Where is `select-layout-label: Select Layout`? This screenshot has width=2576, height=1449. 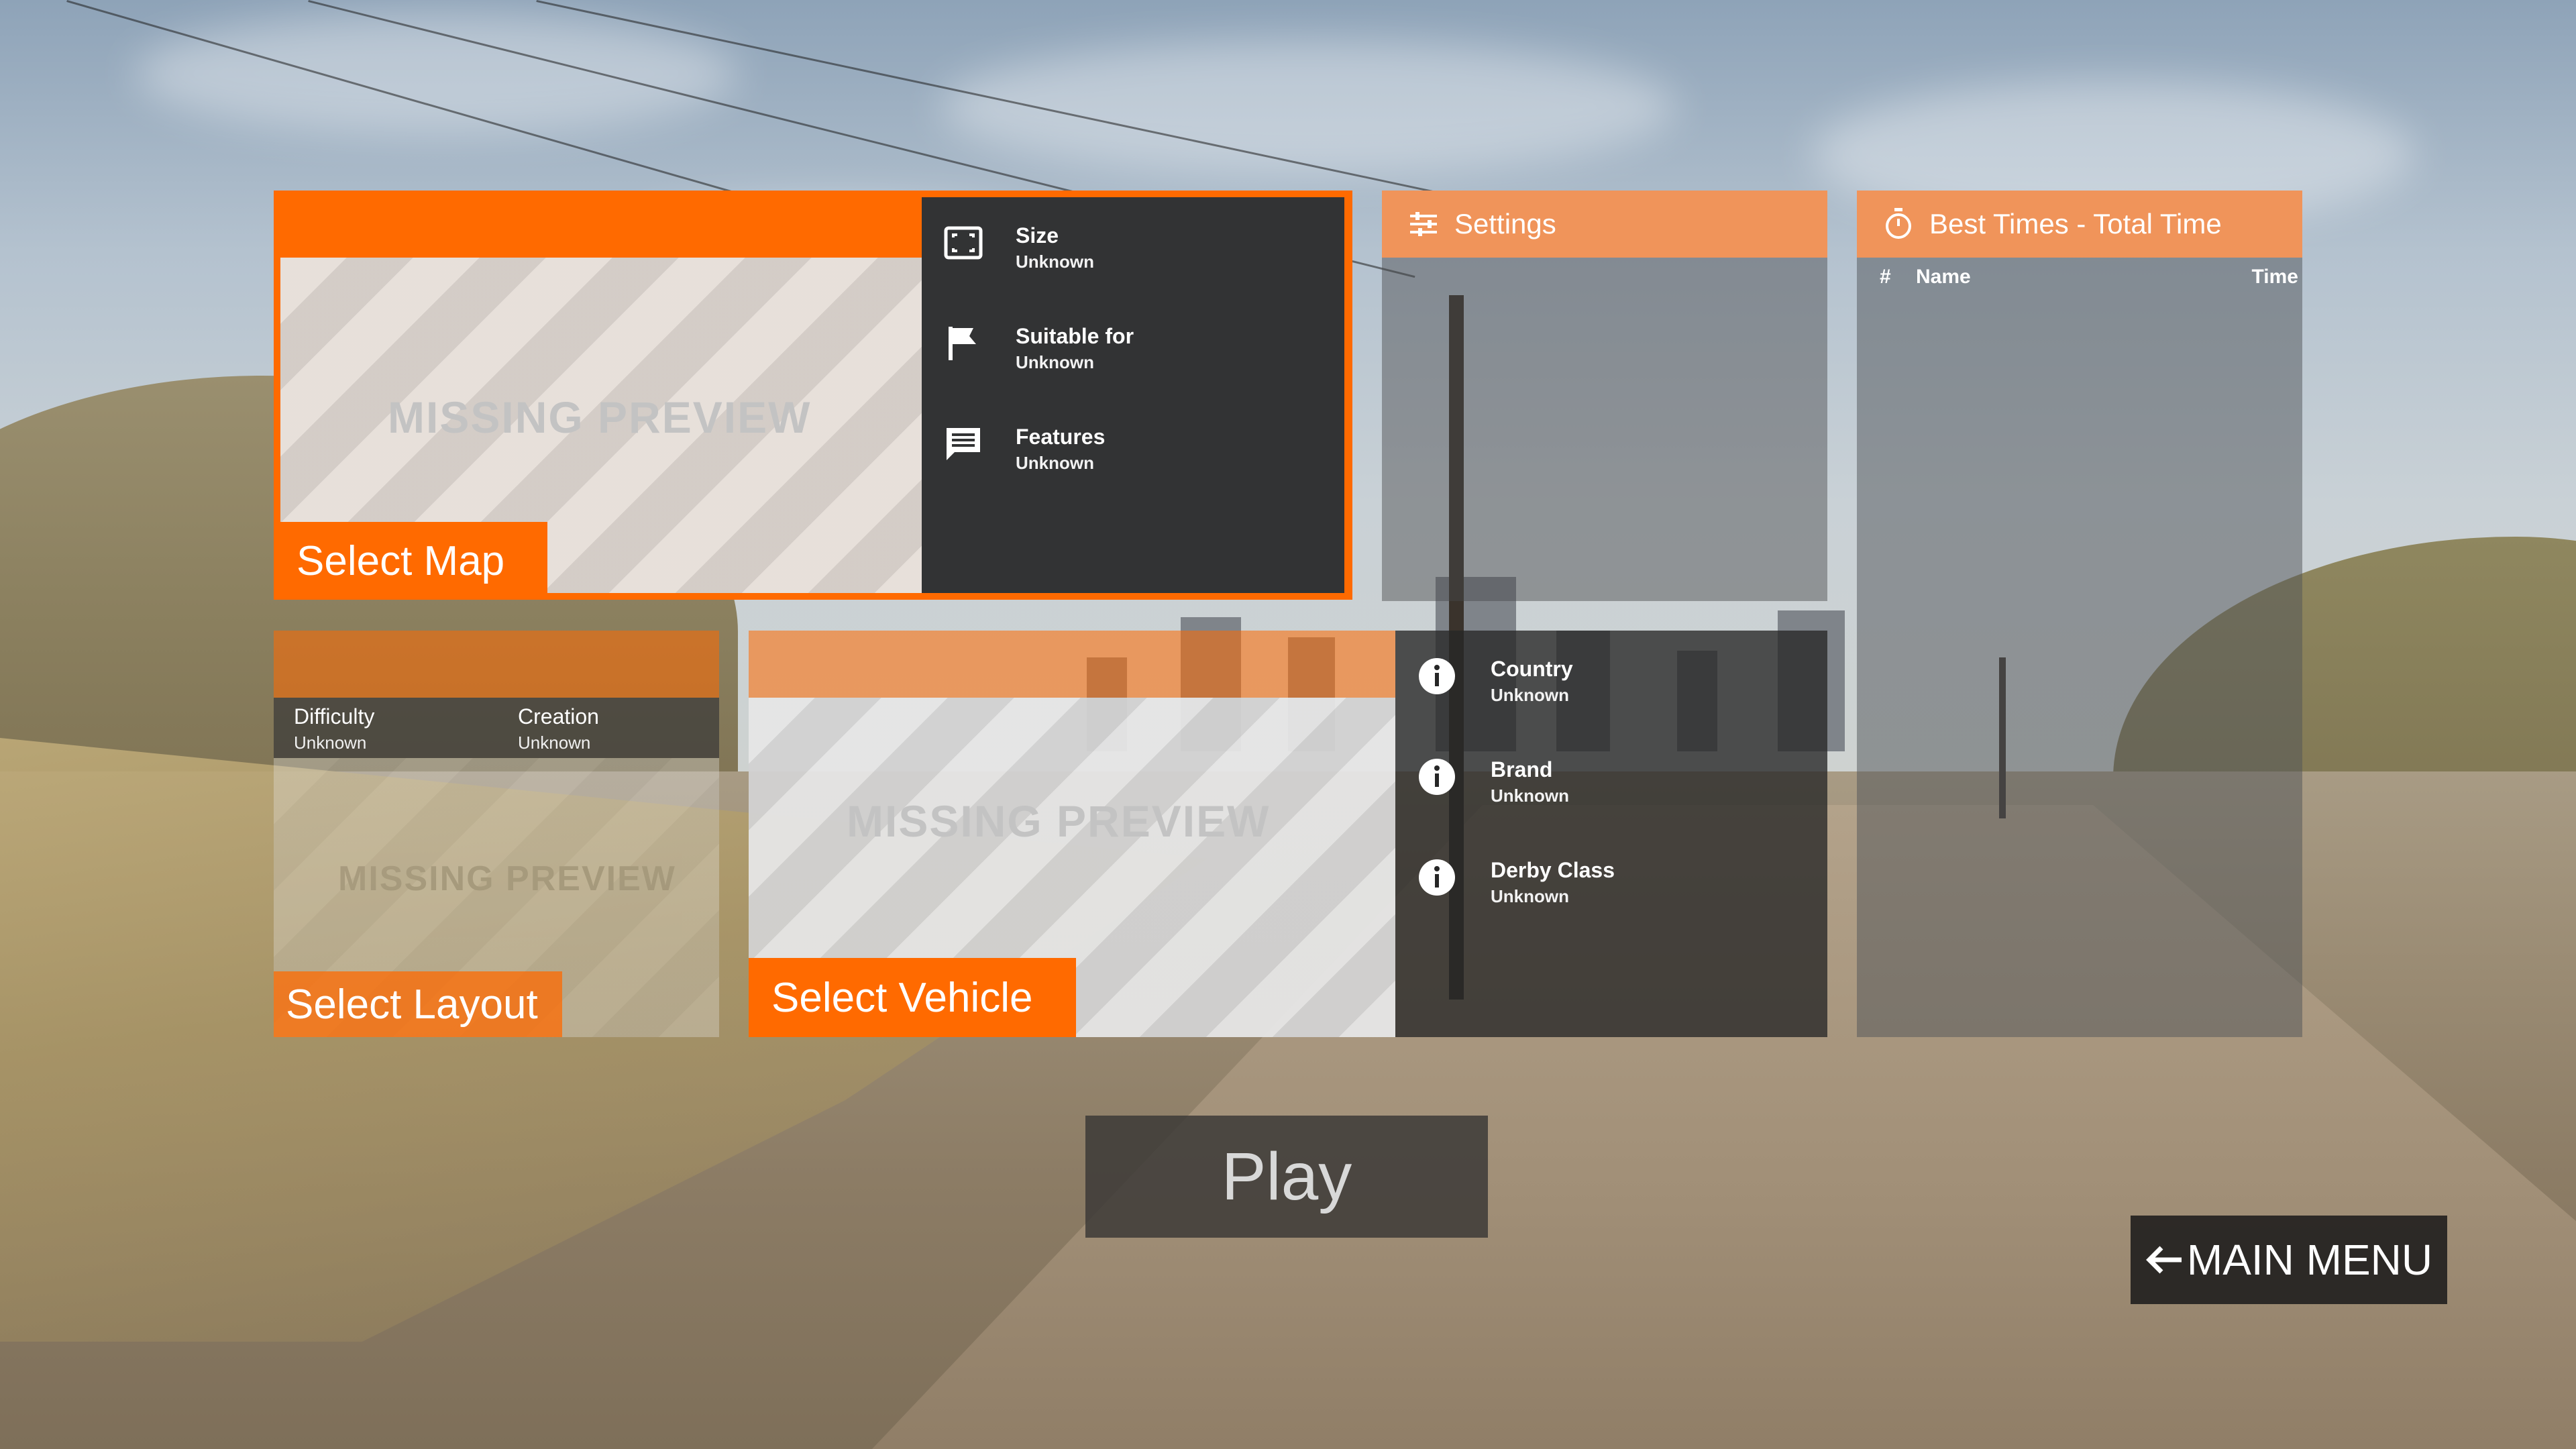
select-layout-label: Select Layout is located at coordinates (412, 1004).